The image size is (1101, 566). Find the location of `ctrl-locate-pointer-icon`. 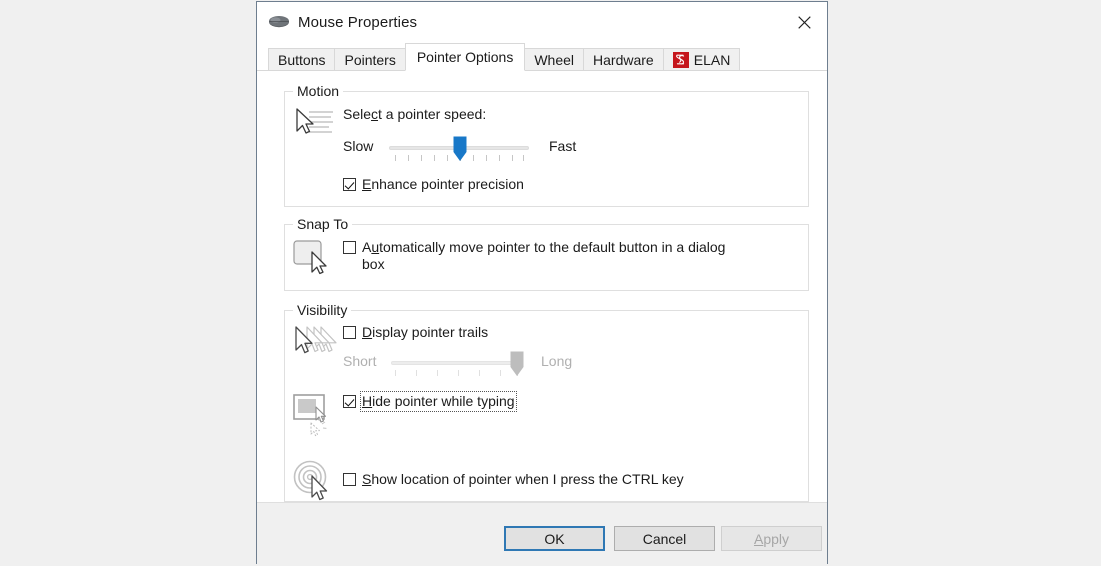

ctrl-locate-pointer-icon is located at coordinates (314, 481).